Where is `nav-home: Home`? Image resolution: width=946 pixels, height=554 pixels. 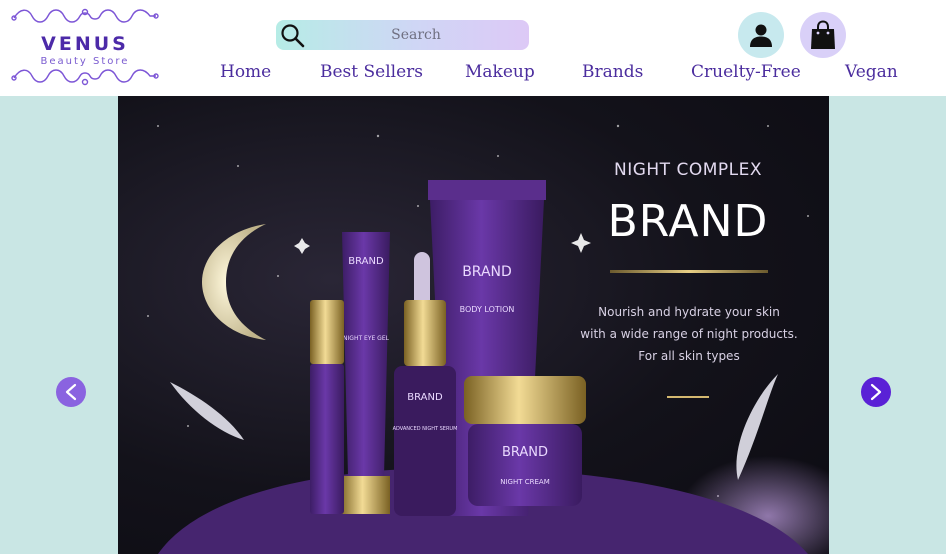 nav-home: Home is located at coordinates (245, 72).